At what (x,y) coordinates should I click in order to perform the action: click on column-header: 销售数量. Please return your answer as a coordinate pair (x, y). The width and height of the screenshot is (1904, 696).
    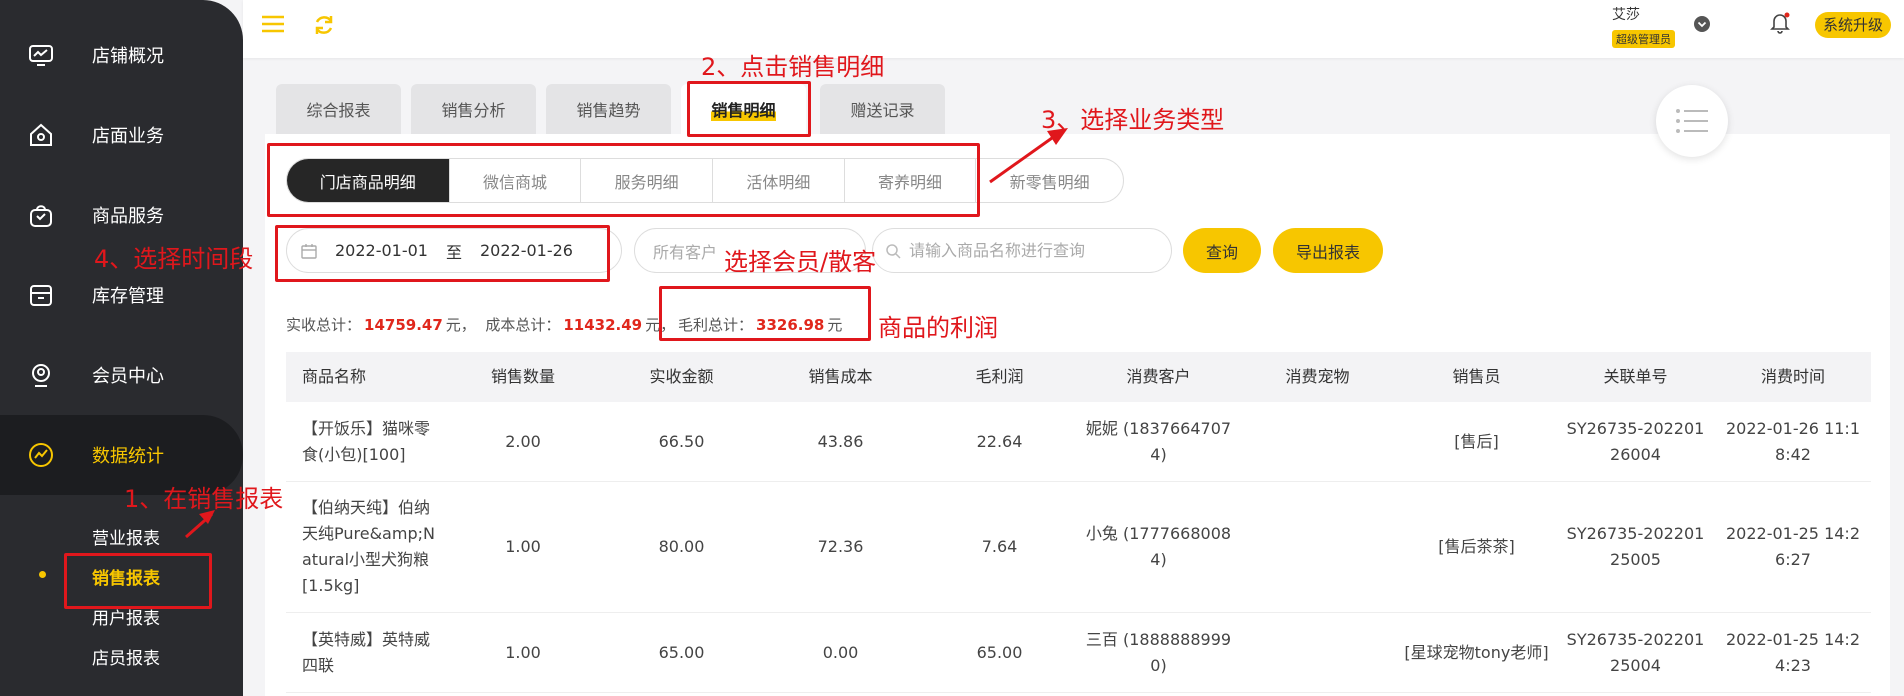
    Looking at the image, I should click on (522, 376).